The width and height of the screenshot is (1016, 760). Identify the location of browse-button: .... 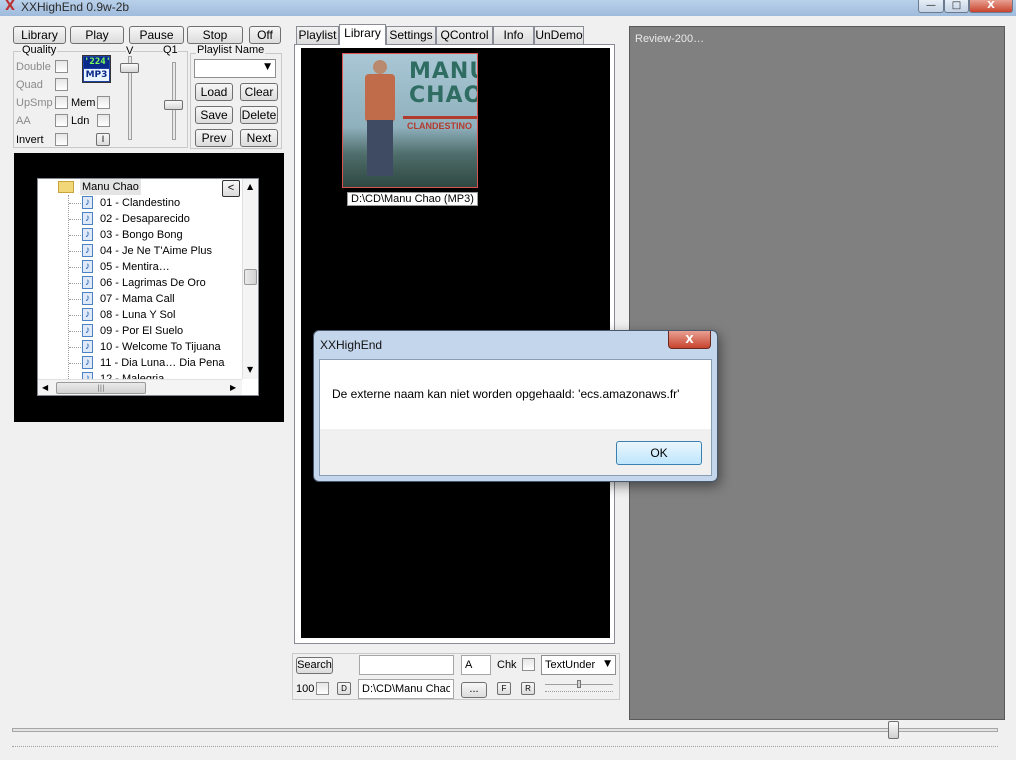
(474, 690).